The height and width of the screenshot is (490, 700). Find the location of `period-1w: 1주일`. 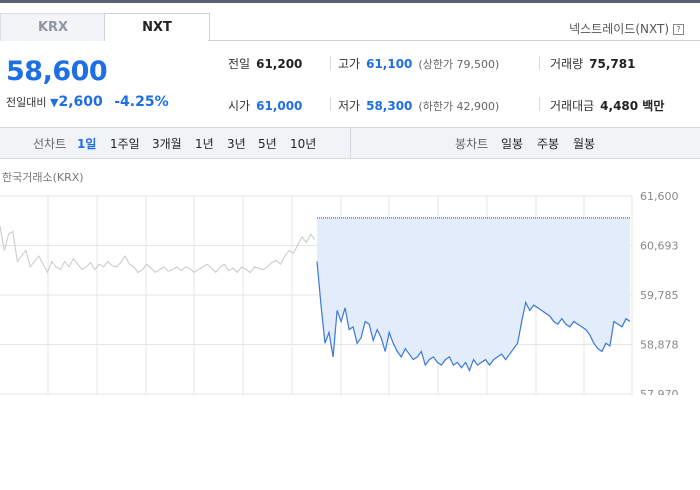

period-1w: 1주일 is located at coordinates (125, 143).